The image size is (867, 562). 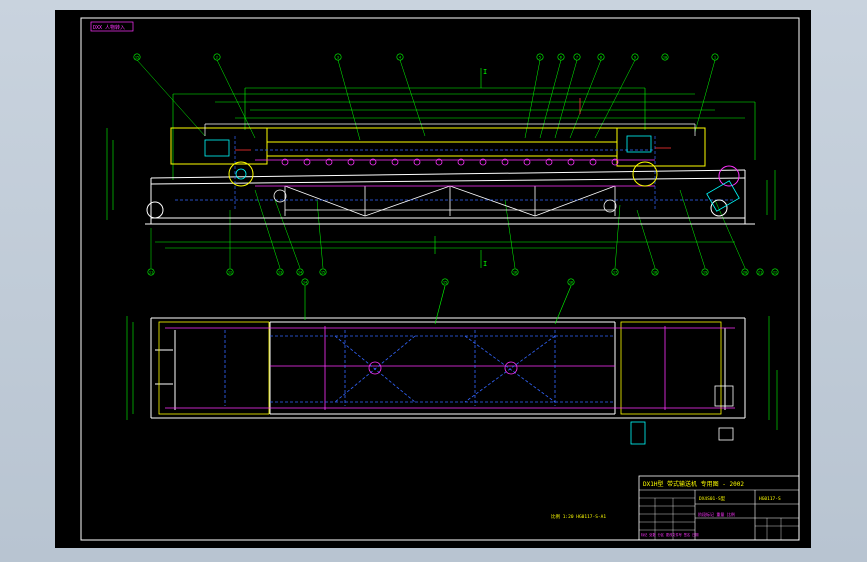 What do you see at coordinates (705, 272) in the screenshot?
I see `balloon-label: 19` at bounding box center [705, 272].